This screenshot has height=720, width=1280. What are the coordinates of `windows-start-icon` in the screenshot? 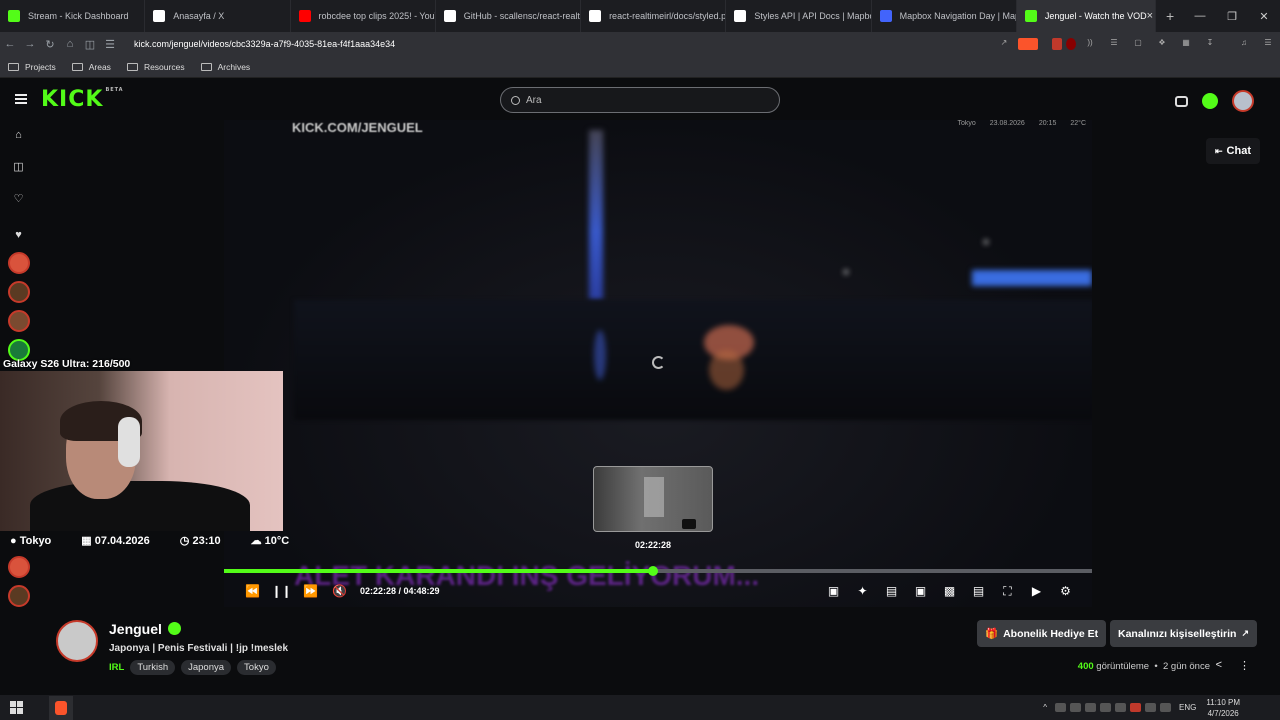 It's located at (16, 707).